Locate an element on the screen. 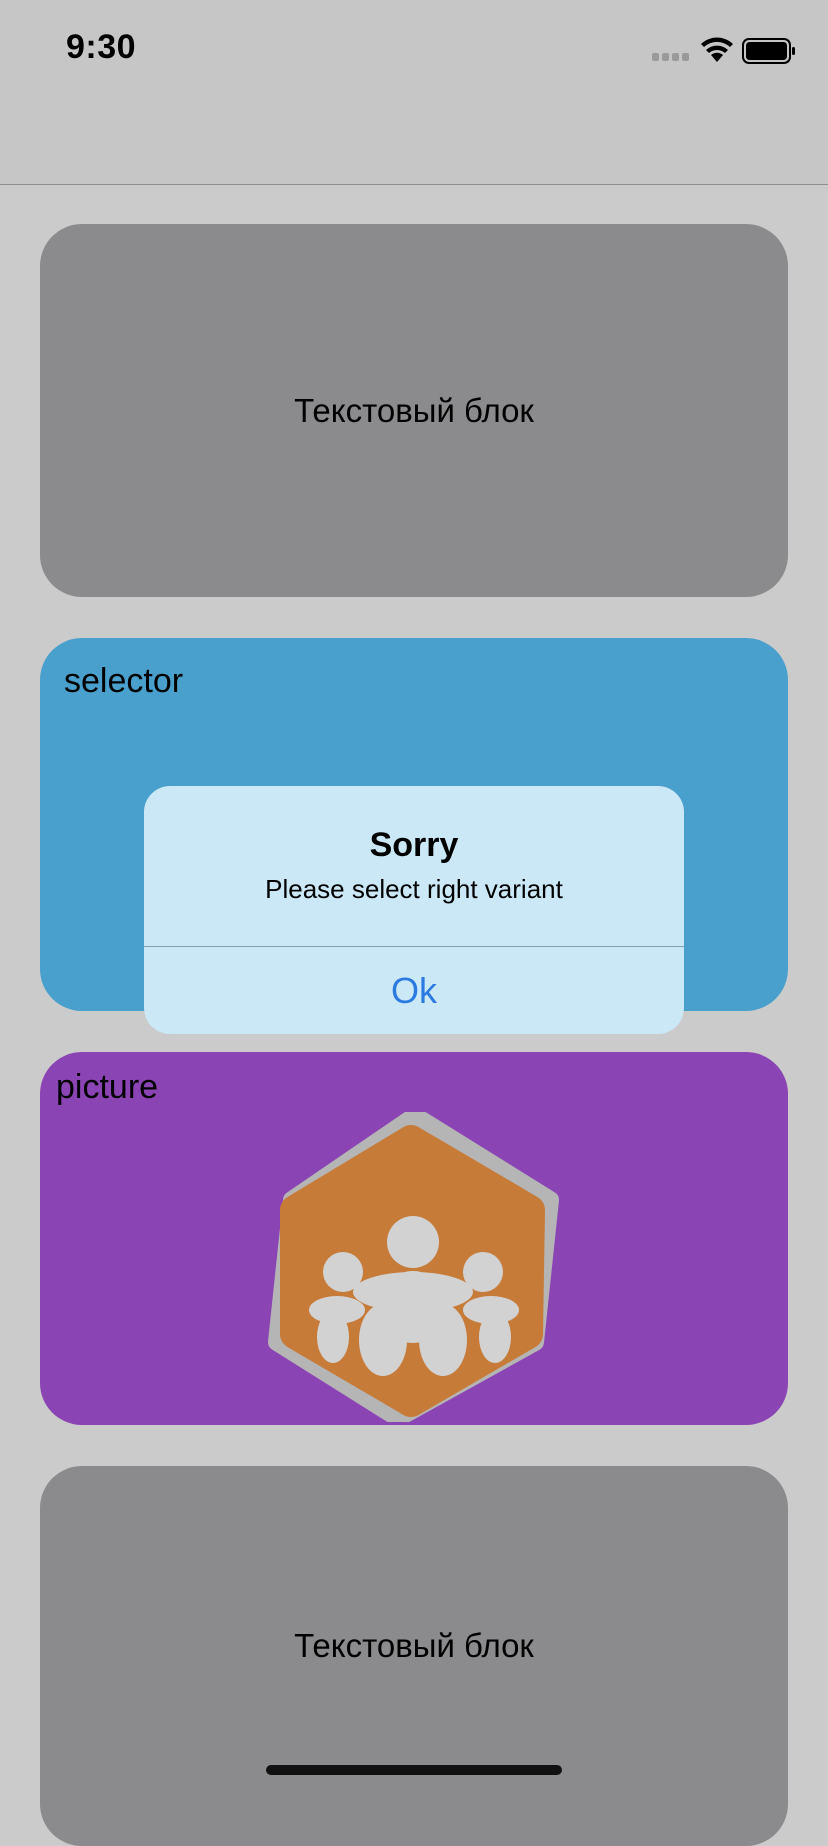 The height and width of the screenshot is (1846, 828). status-time: 9:30 is located at coordinates (101, 47).